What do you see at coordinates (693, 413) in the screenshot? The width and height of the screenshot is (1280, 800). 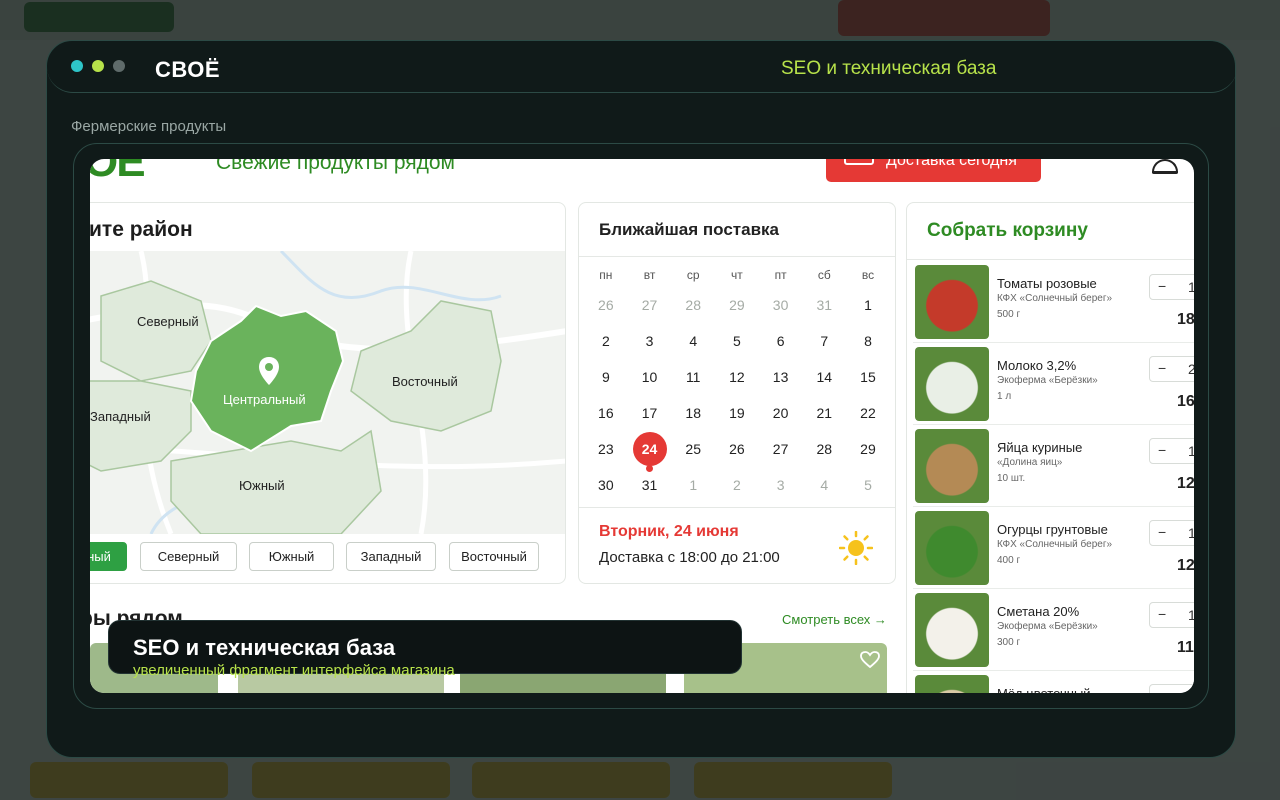 I see `calendar-day: 18` at bounding box center [693, 413].